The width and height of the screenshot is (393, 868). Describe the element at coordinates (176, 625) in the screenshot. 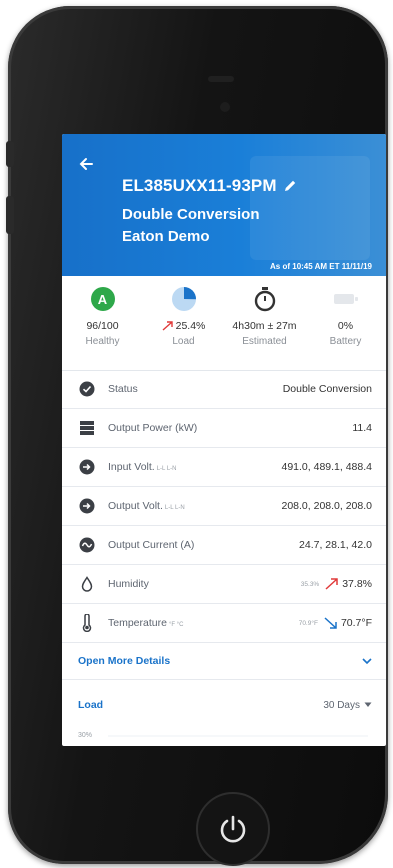

I see `unit-toggle: °F °C` at that location.